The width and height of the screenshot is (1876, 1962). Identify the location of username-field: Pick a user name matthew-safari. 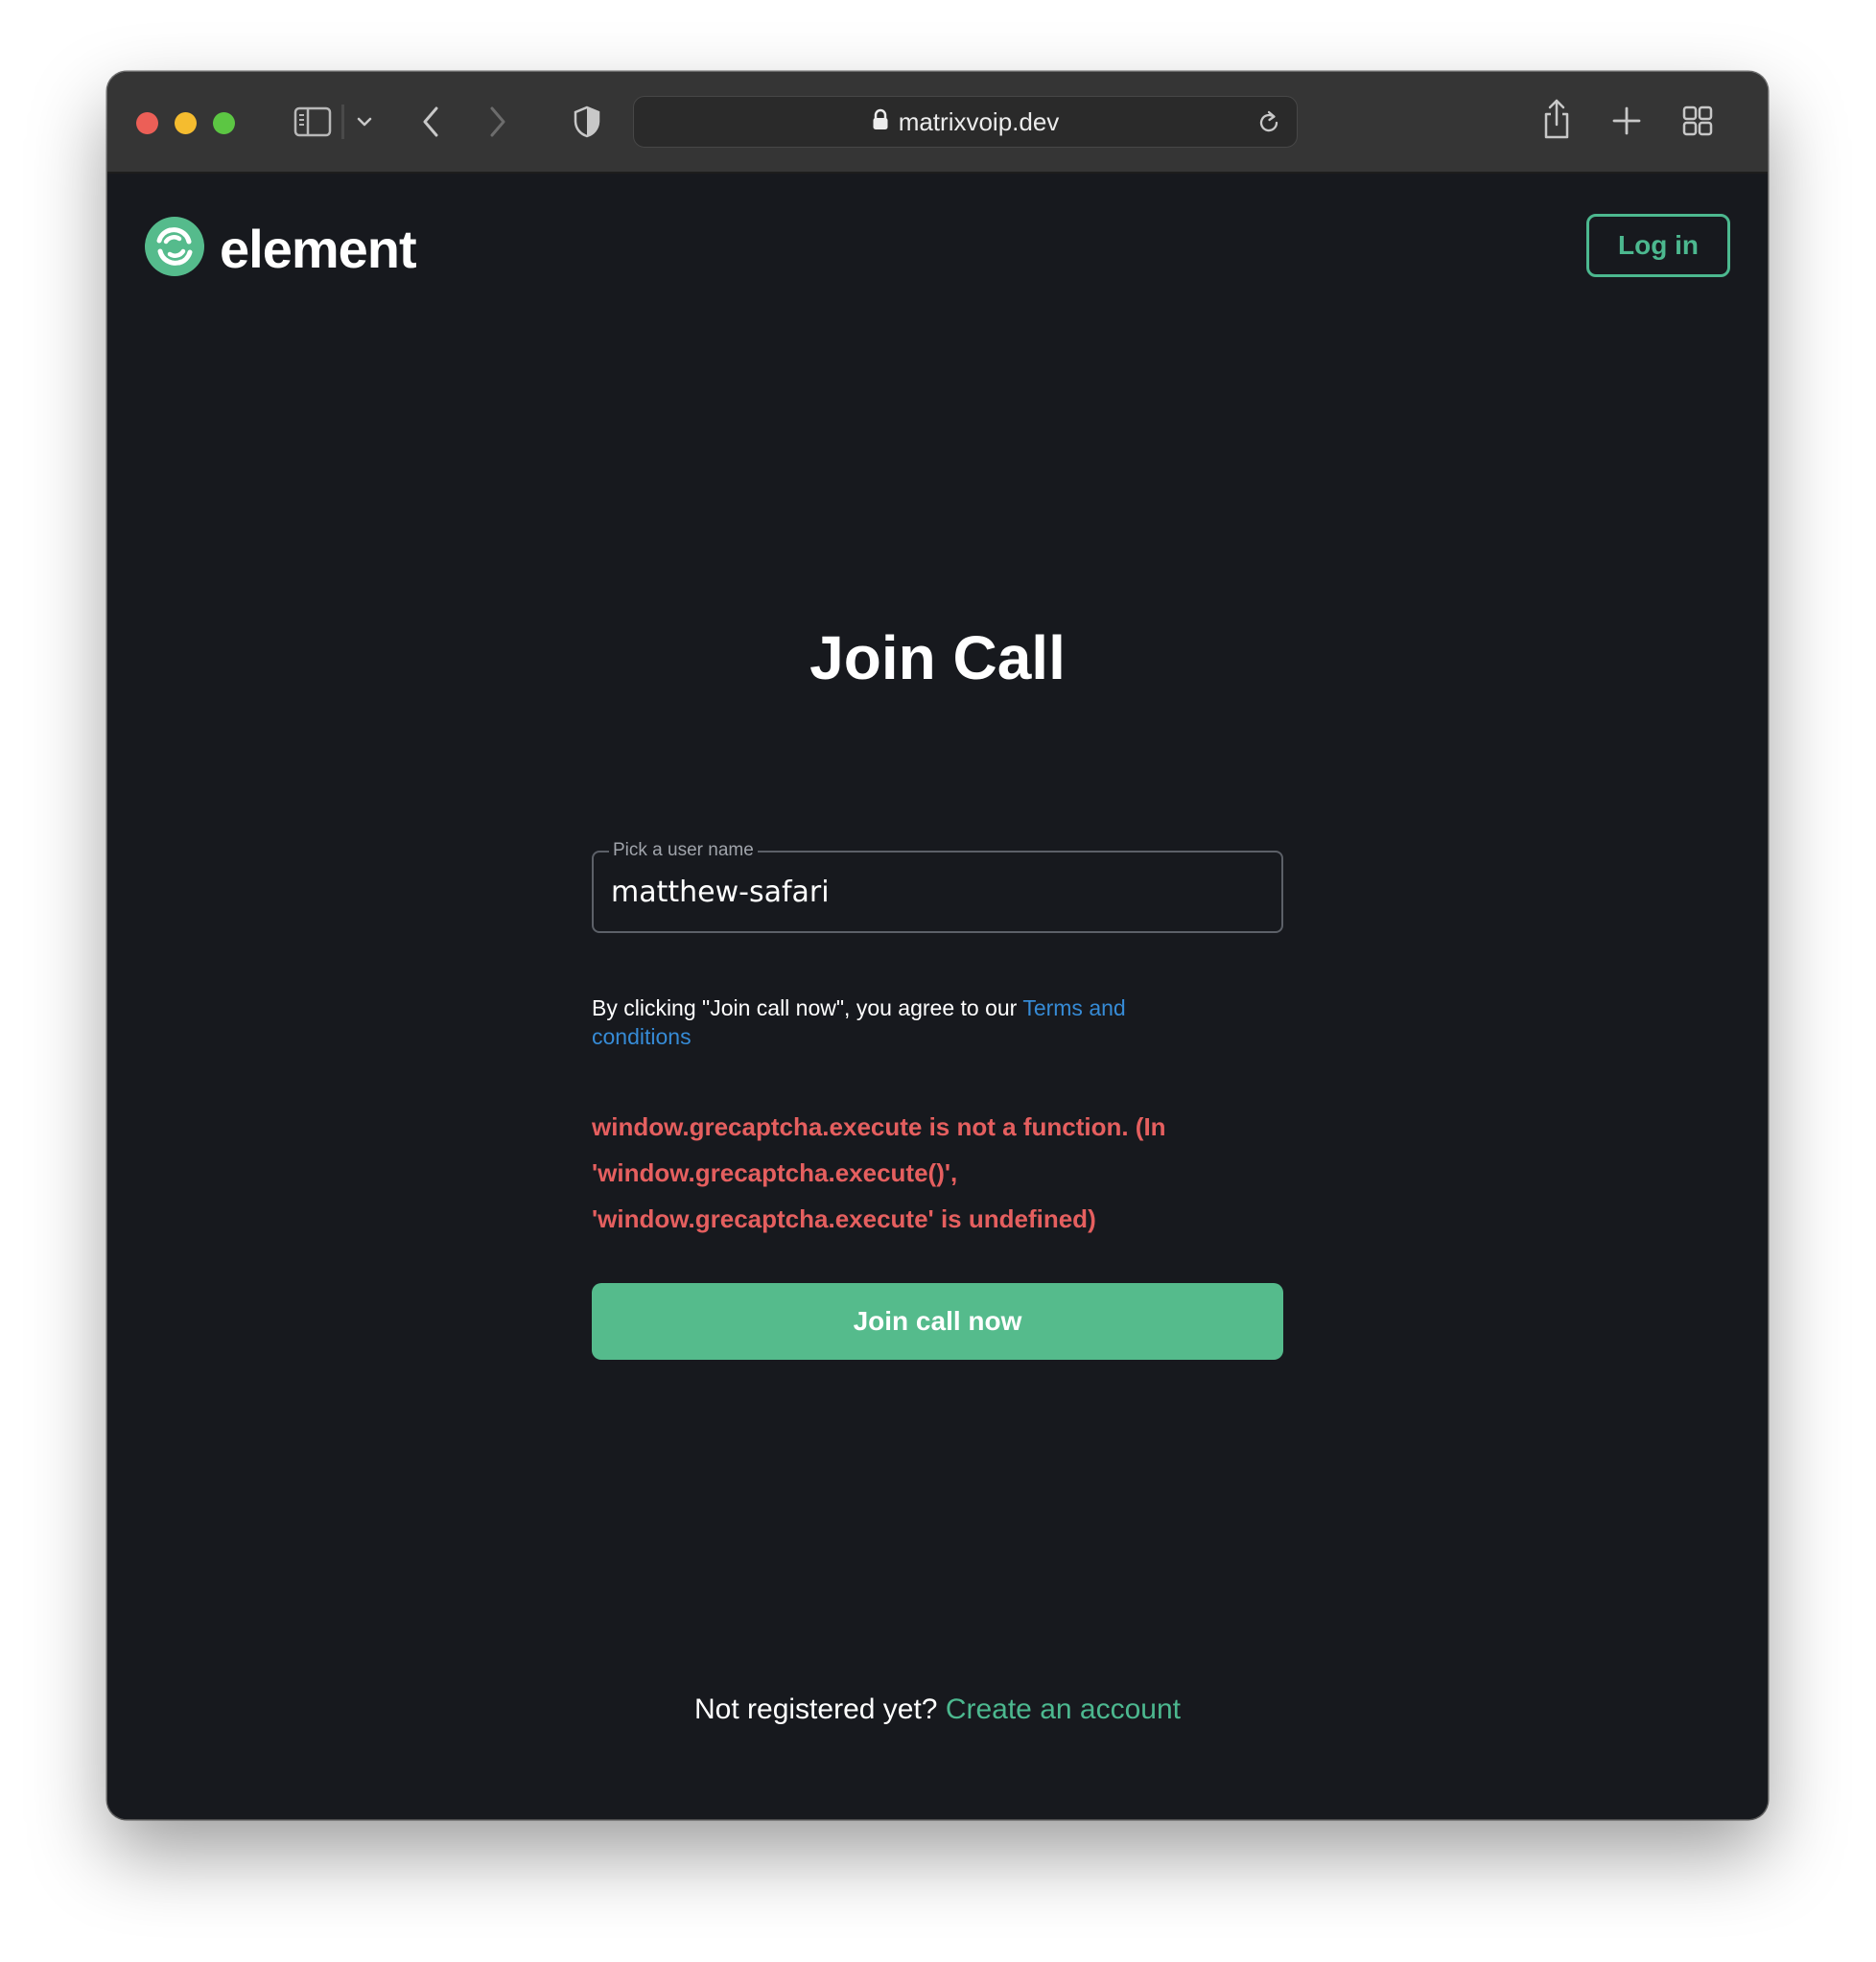
(937, 886).